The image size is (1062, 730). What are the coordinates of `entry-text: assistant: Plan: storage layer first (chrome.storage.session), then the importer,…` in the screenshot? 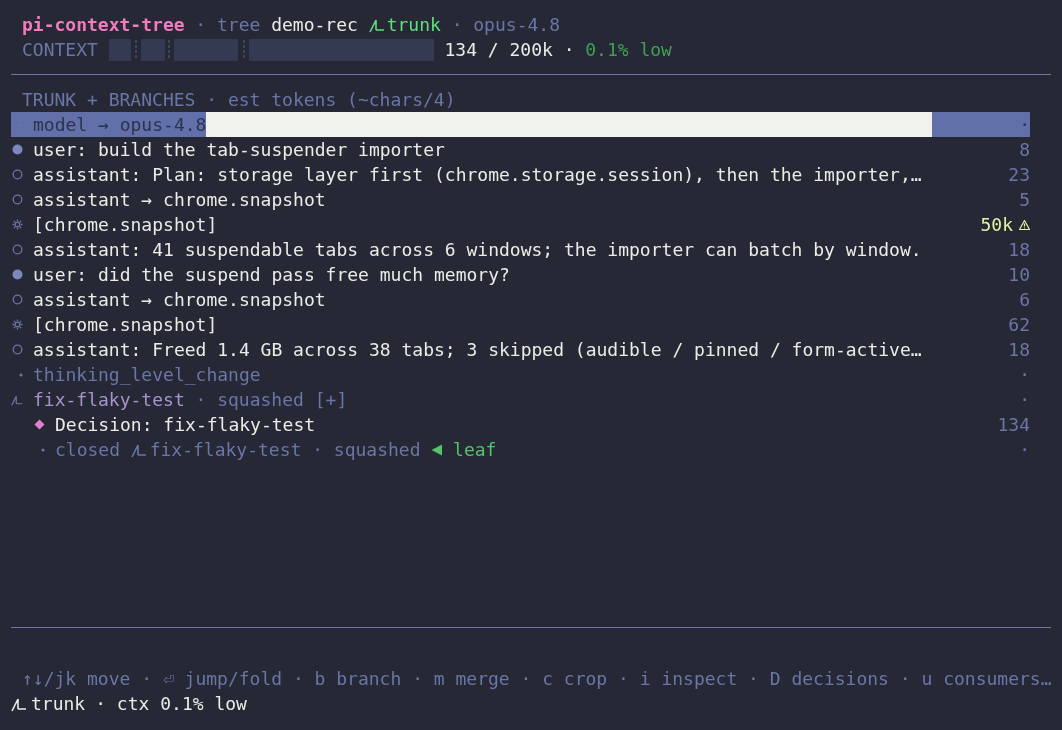 It's located at (477, 175).